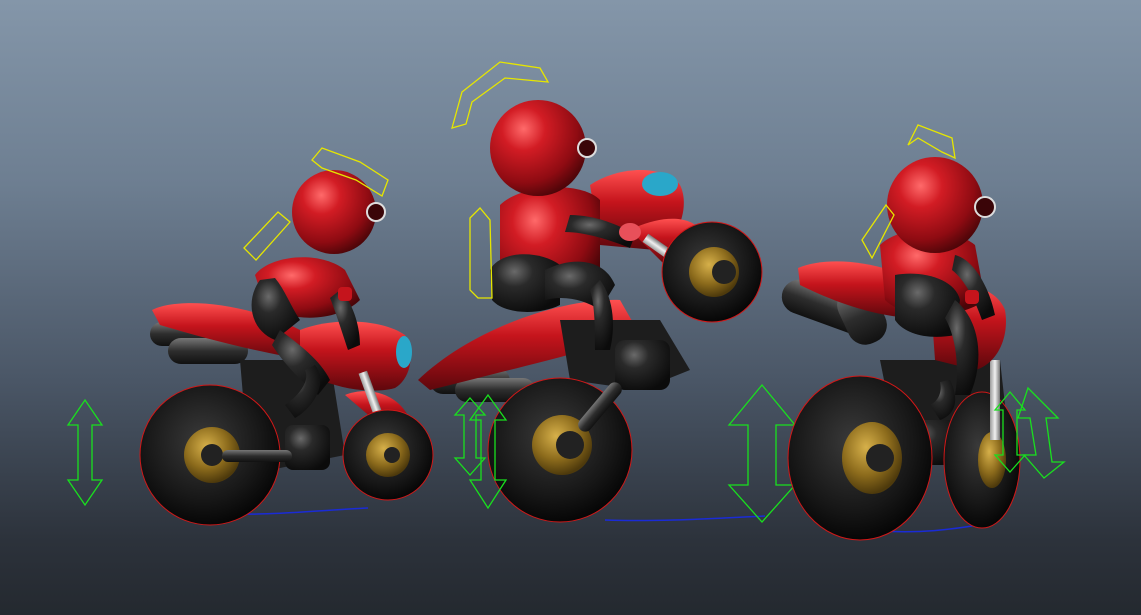 The image size is (1141, 615). What do you see at coordinates (257, 456) in the screenshot?
I see `swing-arm` at bounding box center [257, 456].